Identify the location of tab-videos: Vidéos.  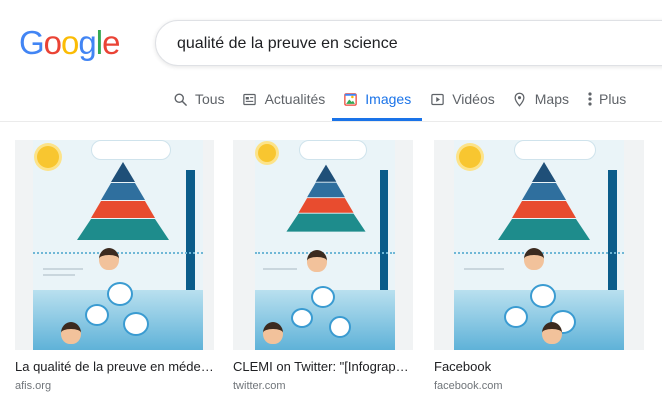
(462, 99).